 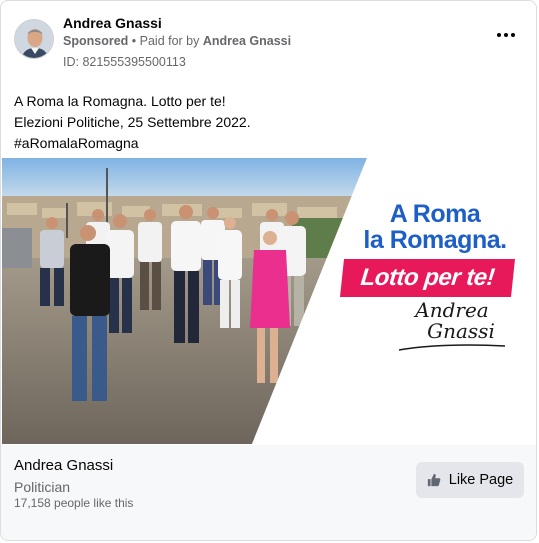 What do you see at coordinates (435, 240) in the screenshot?
I see `headline-line-2: la Romagna.` at bounding box center [435, 240].